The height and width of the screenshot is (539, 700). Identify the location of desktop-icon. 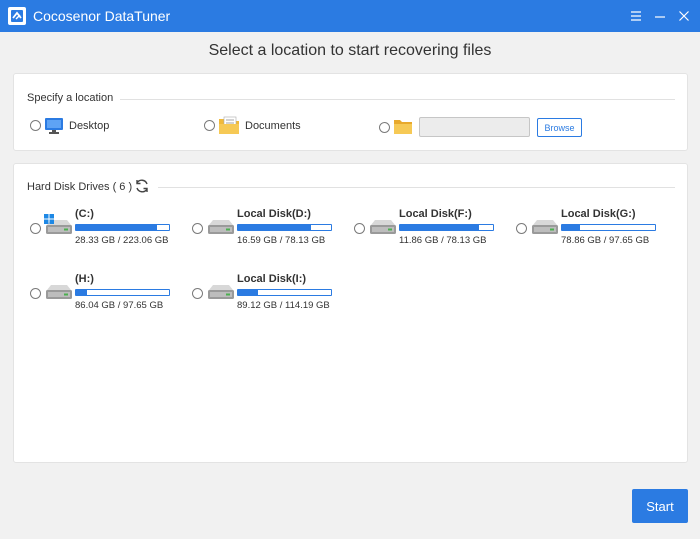
(54, 126).